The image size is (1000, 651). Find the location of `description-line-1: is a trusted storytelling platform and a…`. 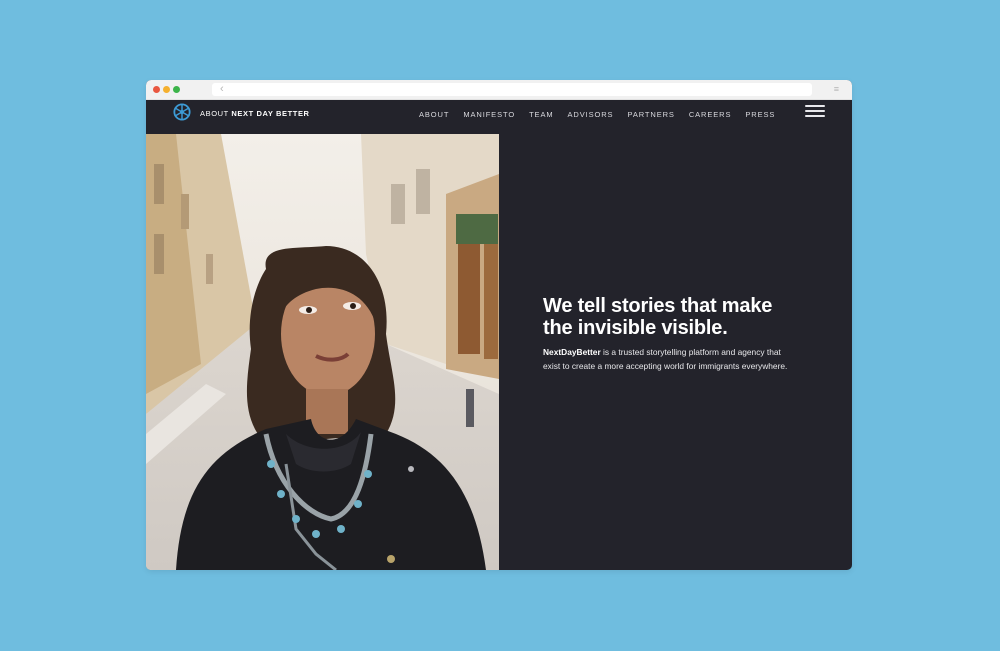

description-line-1: is a trusted storytelling platform and a… is located at coordinates (690, 352).